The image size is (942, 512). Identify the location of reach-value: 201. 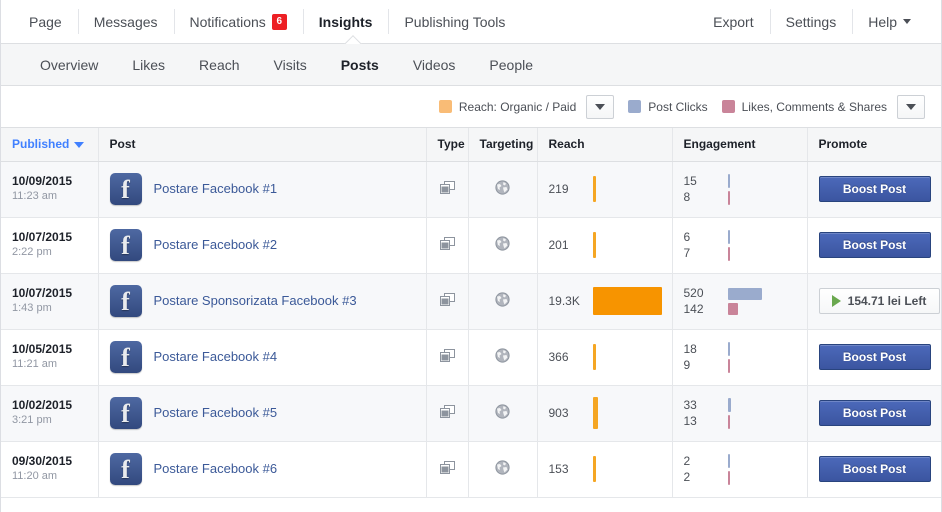
(558, 245).